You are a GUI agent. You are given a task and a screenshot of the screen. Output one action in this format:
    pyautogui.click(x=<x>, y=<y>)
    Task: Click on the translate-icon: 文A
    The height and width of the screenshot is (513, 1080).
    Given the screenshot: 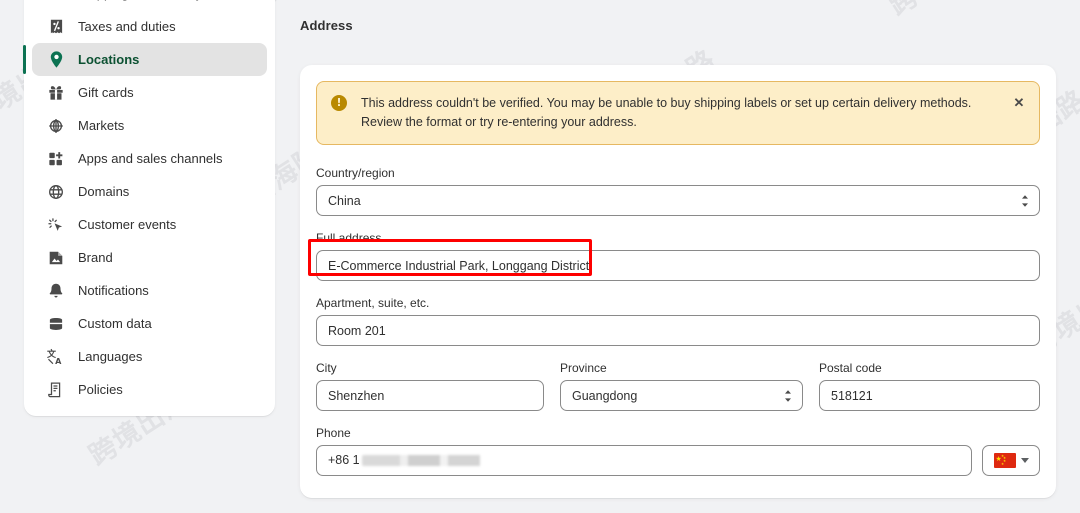 What is the action you would take?
    pyautogui.click(x=56, y=357)
    